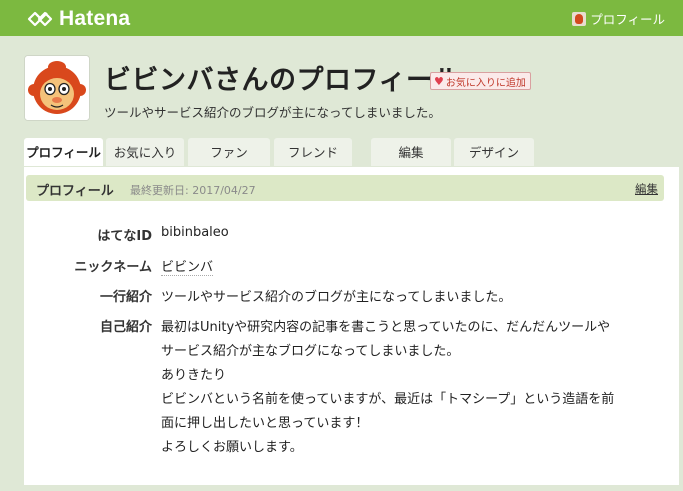  I want to click on hatena-logo: Hatena, so click(78, 19).